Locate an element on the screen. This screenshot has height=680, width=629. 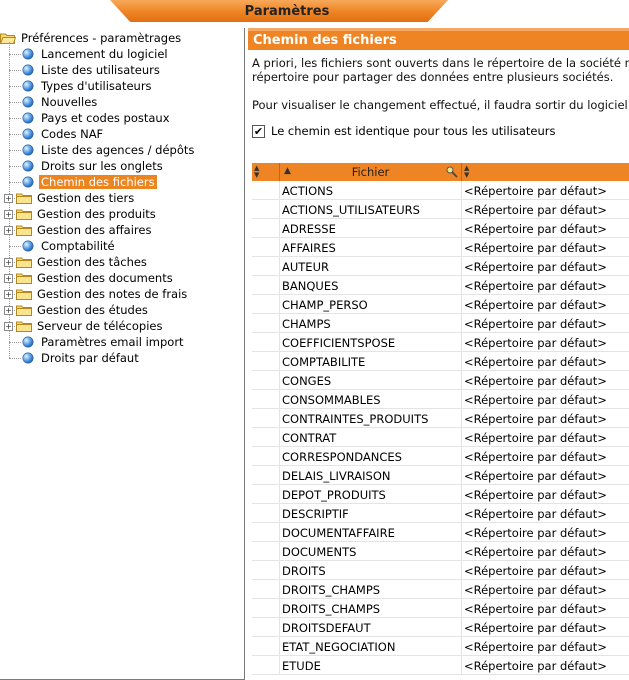
header-repertoire: ▲ ▼ is located at coordinates (545, 172).